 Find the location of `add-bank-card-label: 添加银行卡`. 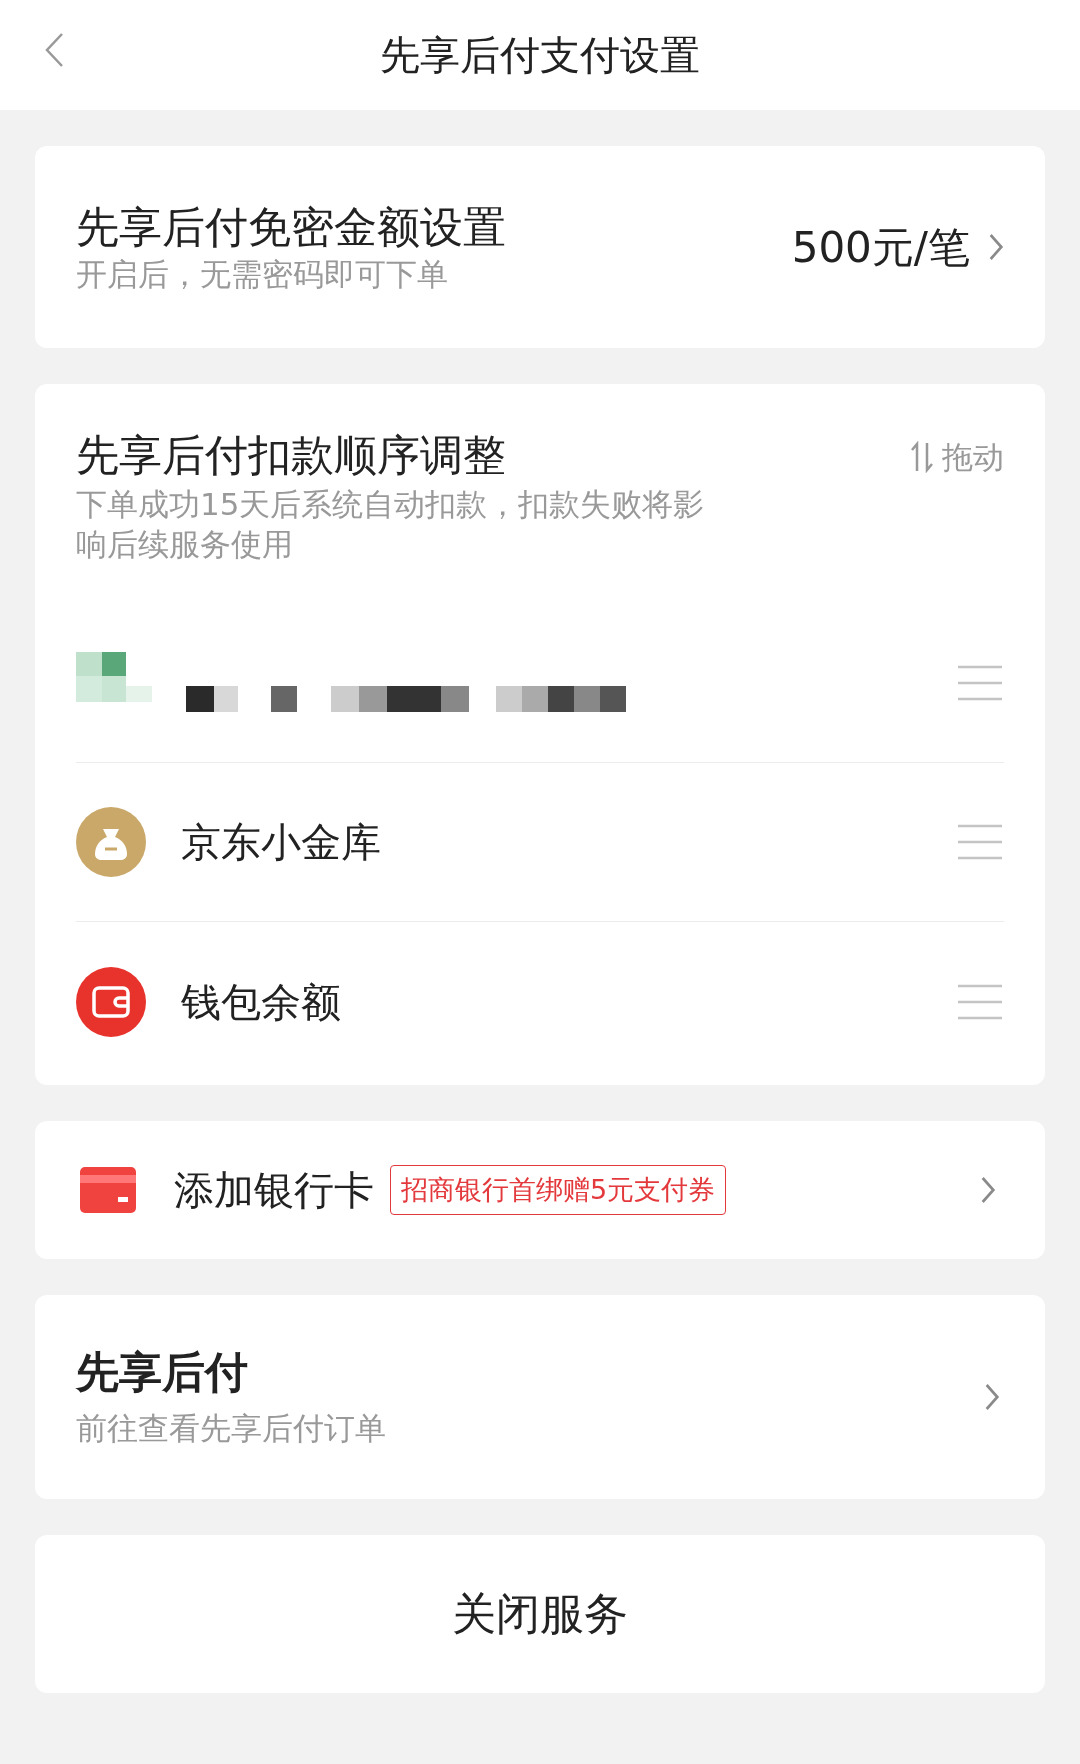

add-bank-card-label: 添加银行卡 is located at coordinates (274, 1190).